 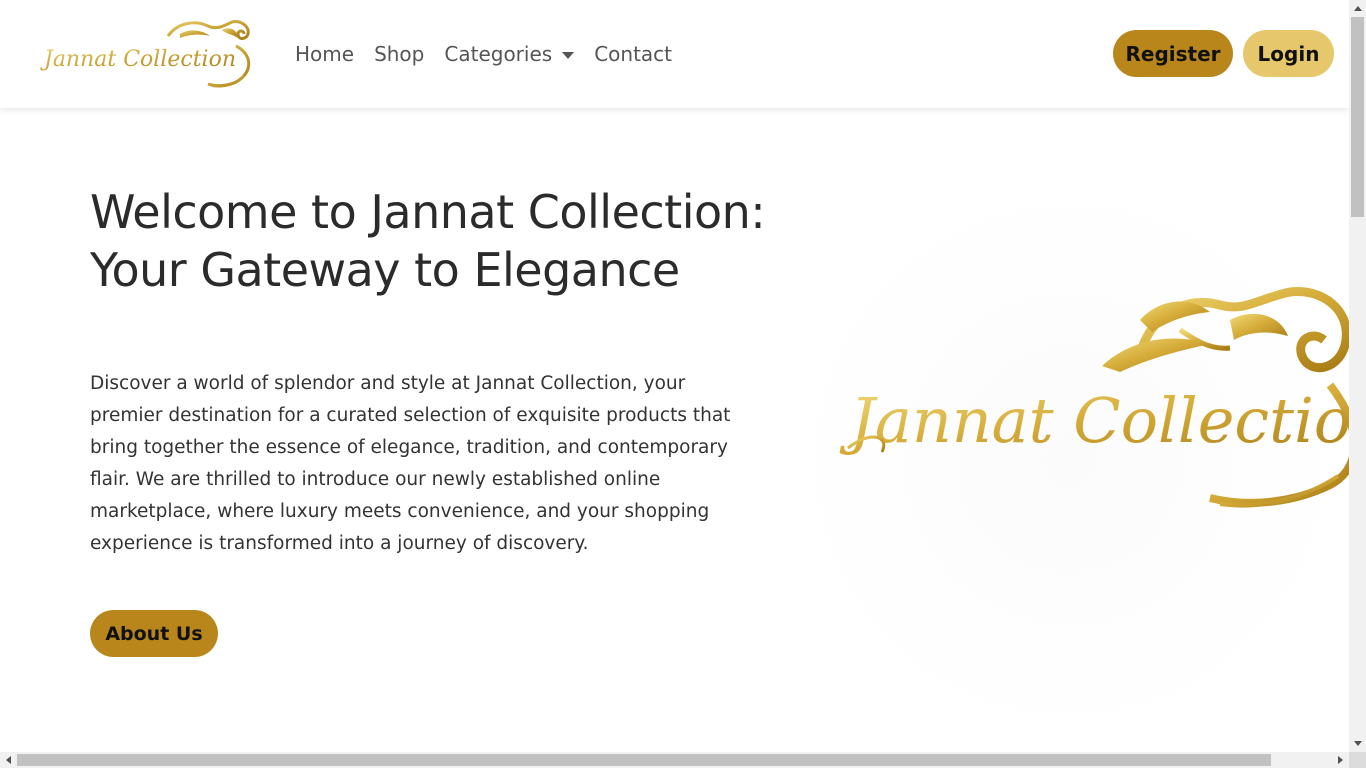 I want to click on nav-link-categories-label: Categories, so click(x=498, y=54).